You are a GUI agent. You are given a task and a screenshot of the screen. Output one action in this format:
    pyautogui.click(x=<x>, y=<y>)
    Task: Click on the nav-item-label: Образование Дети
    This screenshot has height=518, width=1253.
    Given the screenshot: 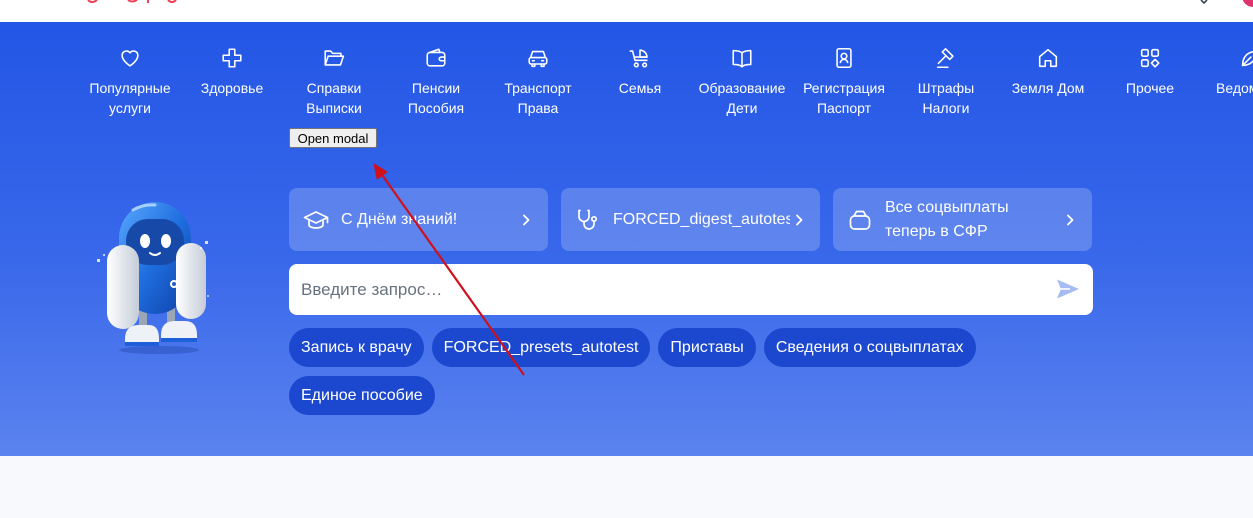 What is the action you would take?
    pyautogui.click(x=742, y=98)
    